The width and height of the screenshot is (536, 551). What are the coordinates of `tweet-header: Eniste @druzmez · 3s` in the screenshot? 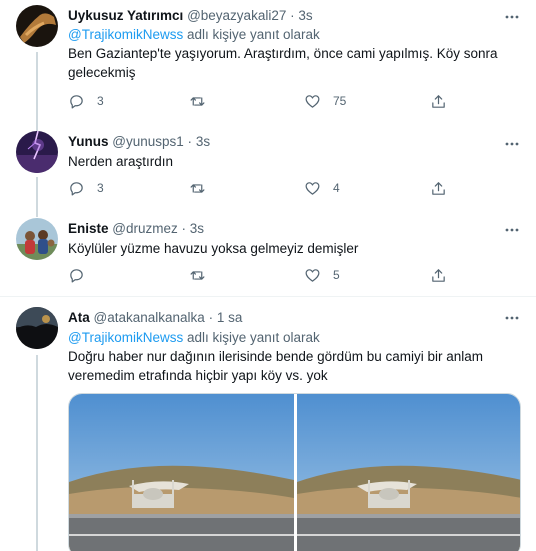 It's located at (136, 229).